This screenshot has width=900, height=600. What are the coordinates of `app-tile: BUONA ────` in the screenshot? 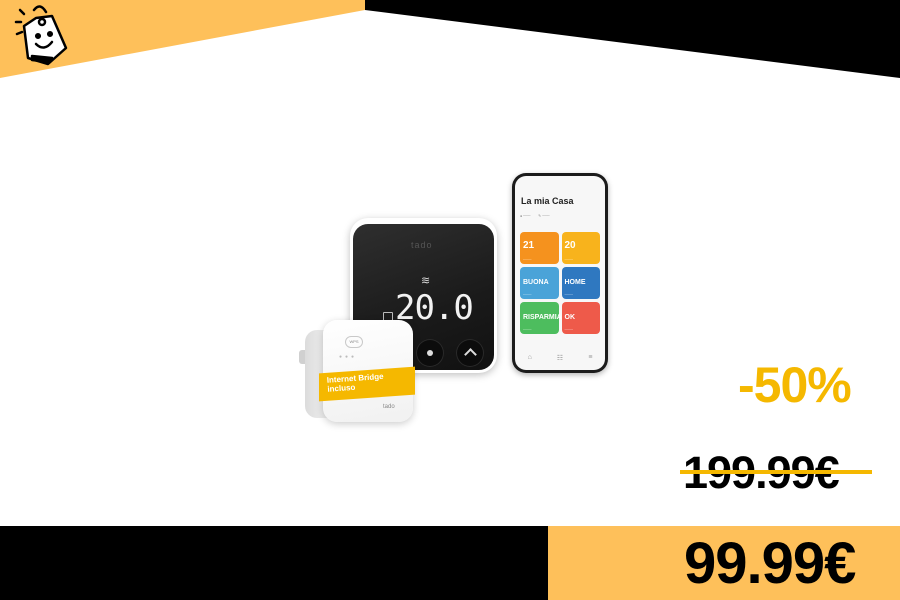 It's located at (539, 283).